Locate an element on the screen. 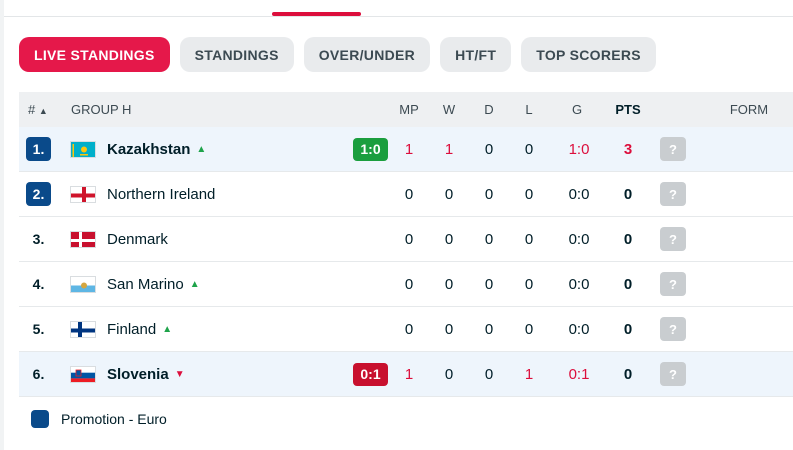  w-header: W is located at coordinates (449, 109).